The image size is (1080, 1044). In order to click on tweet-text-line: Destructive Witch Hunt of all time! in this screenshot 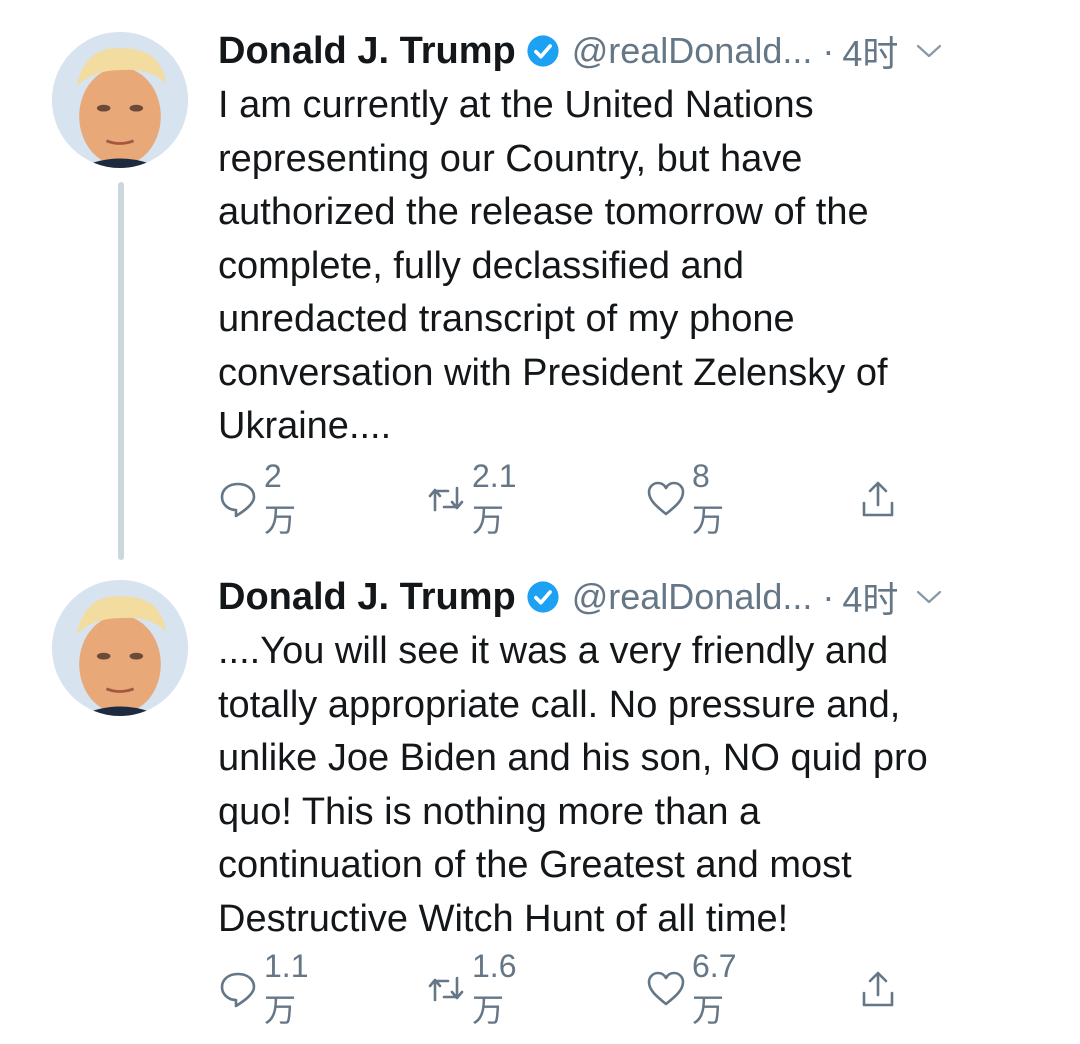, I will do `click(503, 918)`.